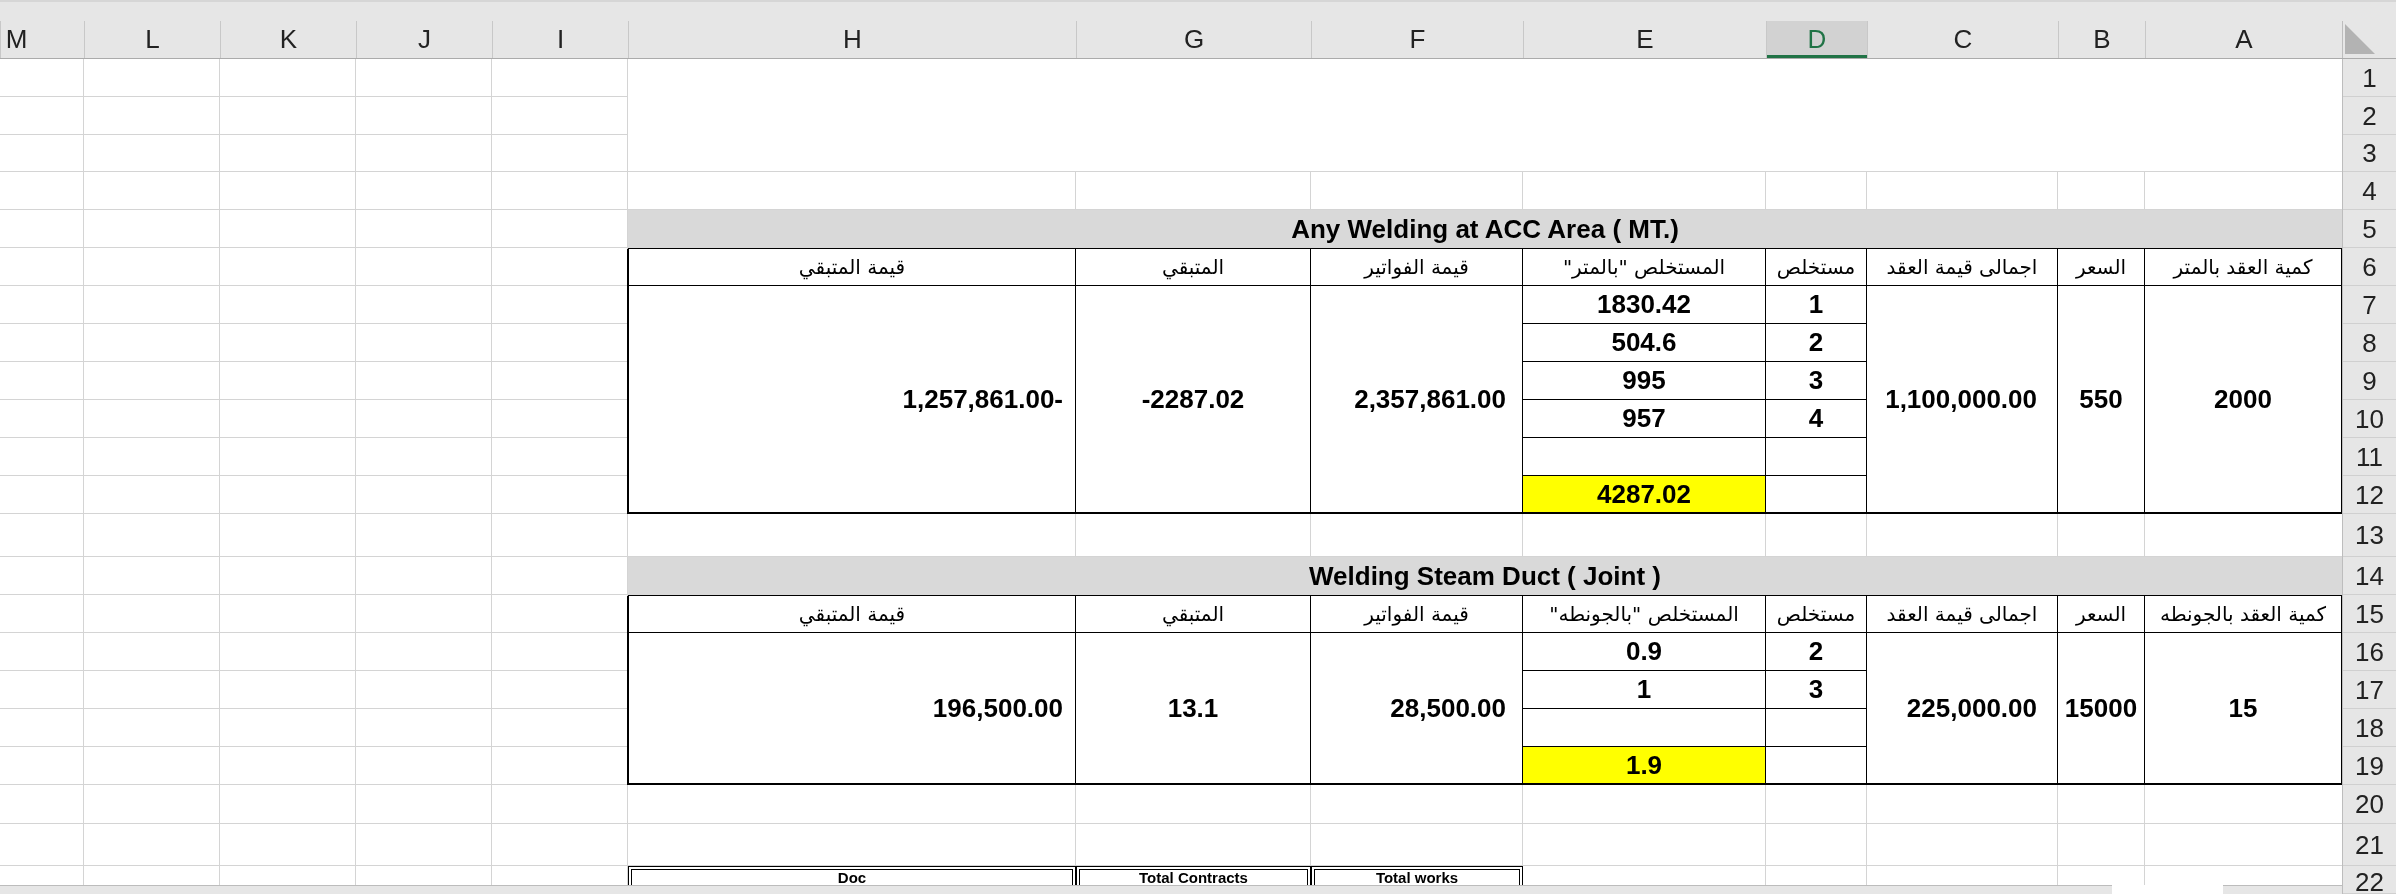 This screenshot has height=894, width=2396. What do you see at coordinates (1961, 400) in the screenshot?
I see `contract-value-cell: 1,100,000.00` at bounding box center [1961, 400].